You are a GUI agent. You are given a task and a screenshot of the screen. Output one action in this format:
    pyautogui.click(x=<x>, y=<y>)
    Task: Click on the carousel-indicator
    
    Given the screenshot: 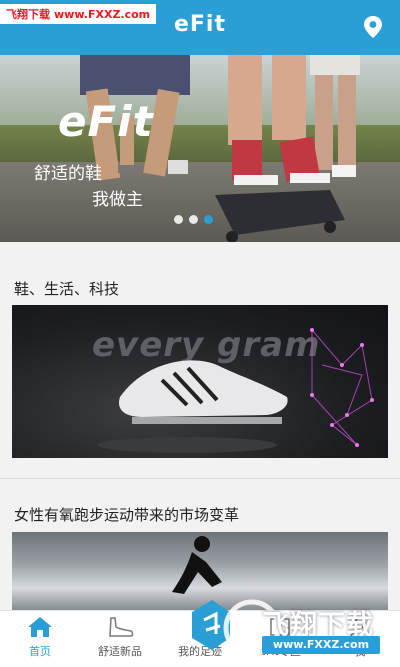 What is the action you would take?
    pyautogui.click(x=193, y=219)
    